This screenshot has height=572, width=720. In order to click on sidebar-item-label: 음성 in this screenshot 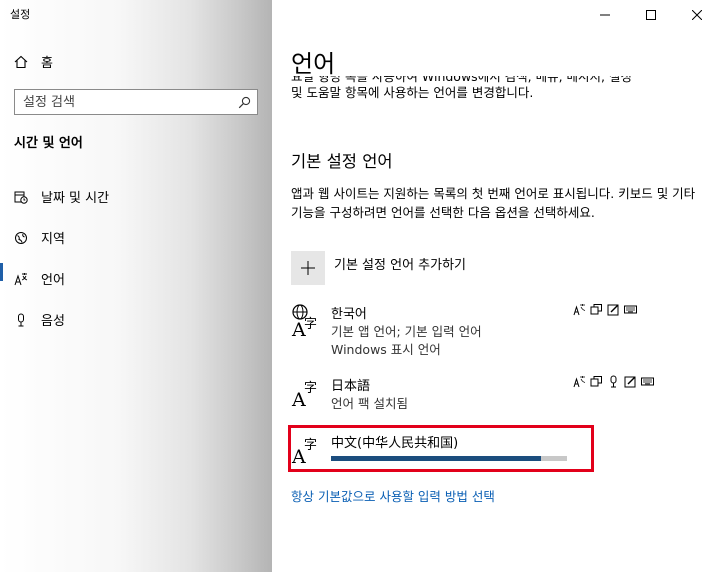, I will do `click(53, 321)`.